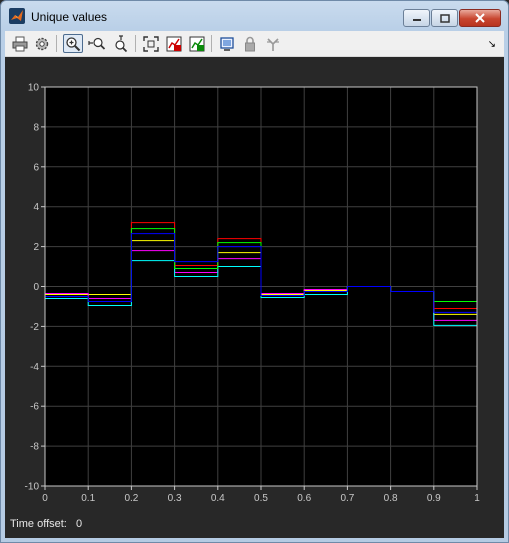  I want to click on settings-gear-icon, so click(42, 43).